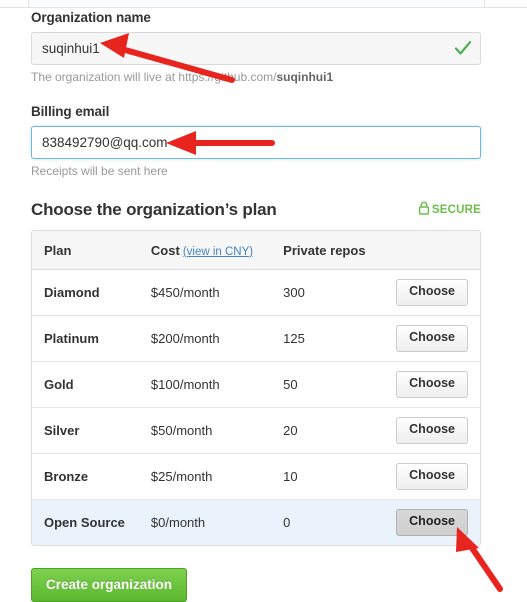 This screenshot has height=602, width=527. What do you see at coordinates (207, 384) in the screenshot?
I see `plan-cost-cell: $100/month` at bounding box center [207, 384].